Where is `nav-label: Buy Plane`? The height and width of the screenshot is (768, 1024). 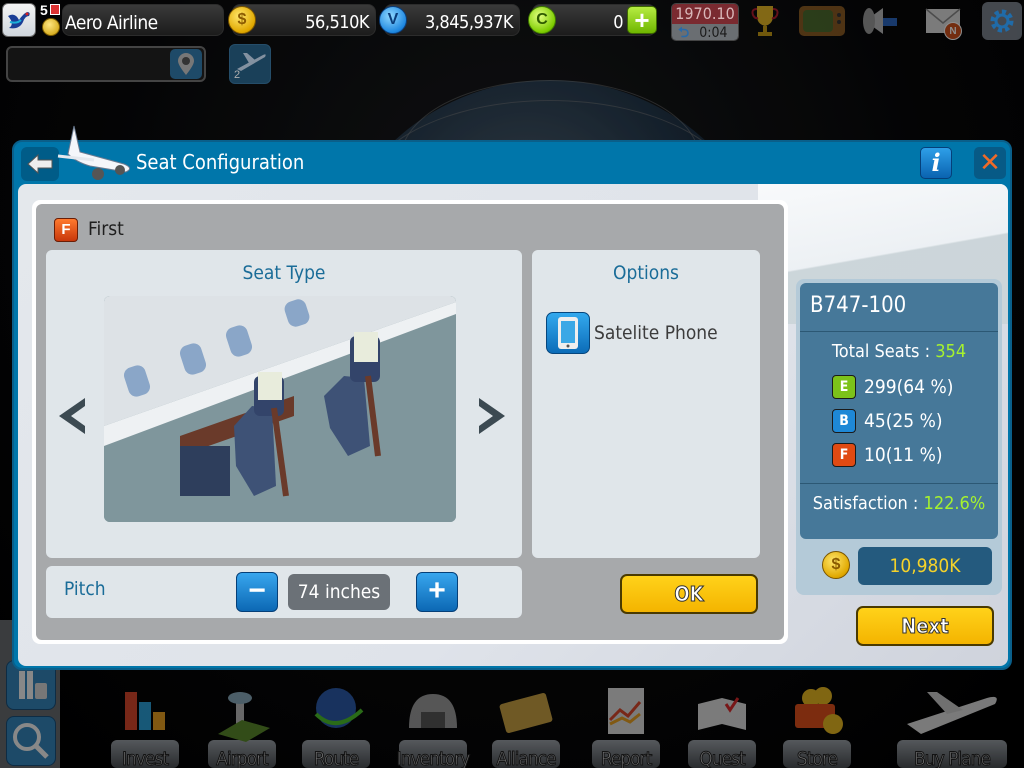
nav-label: Buy Plane is located at coordinates (953, 758).